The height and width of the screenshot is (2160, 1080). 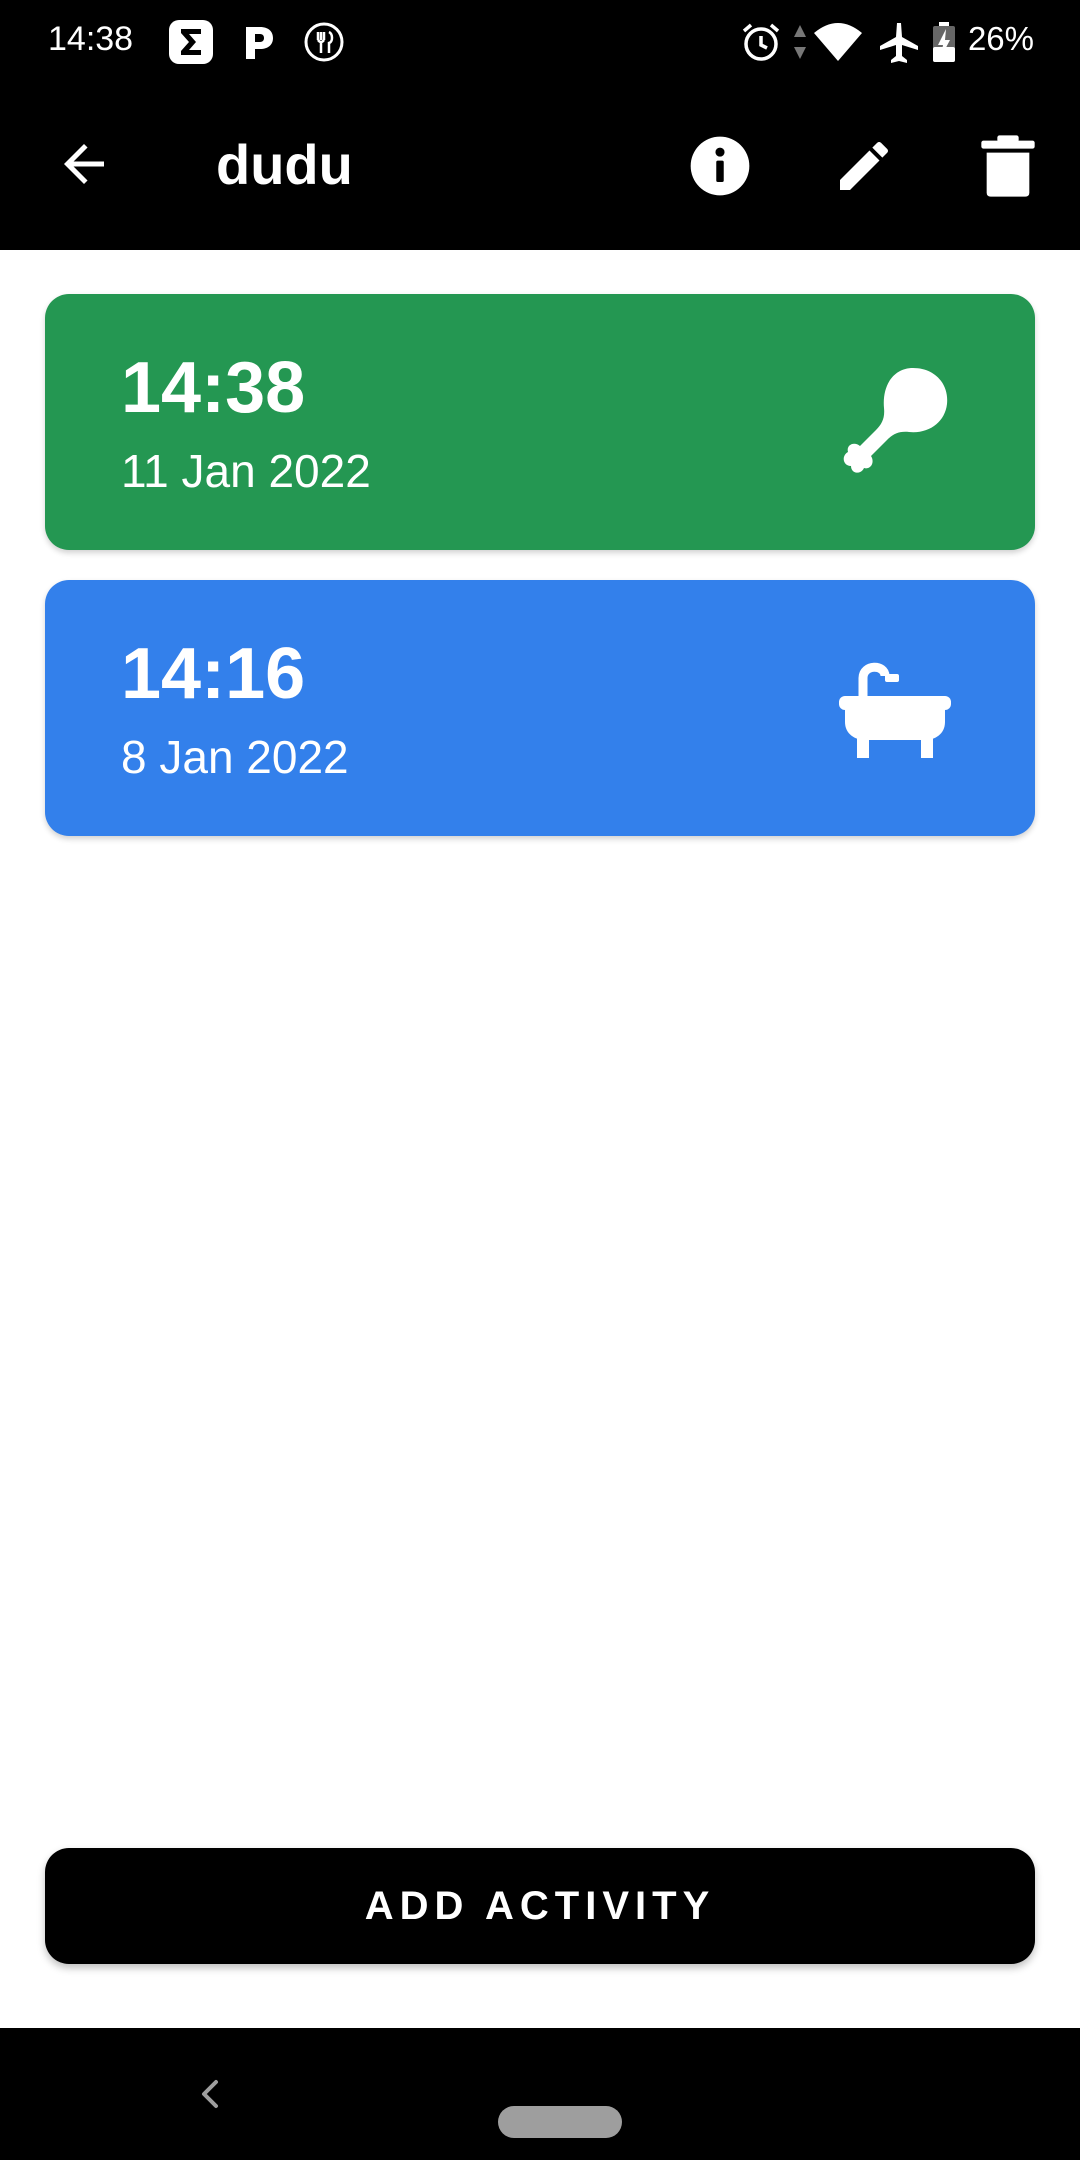 What do you see at coordinates (944, 42) in the screenshot?
I see `battery-charging-icon` at bounding box center [944, 42].